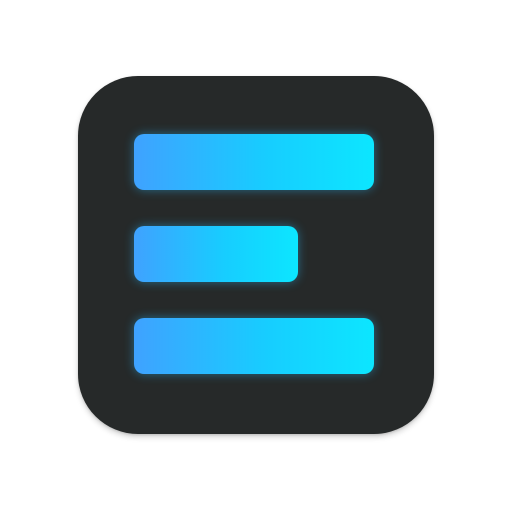 Image resolution: width=512 pixels, height=512 pixels. What do you see at coordinates (254, 162) in the screenshot?
I see `bar-top` at bounding box center [254, 162].